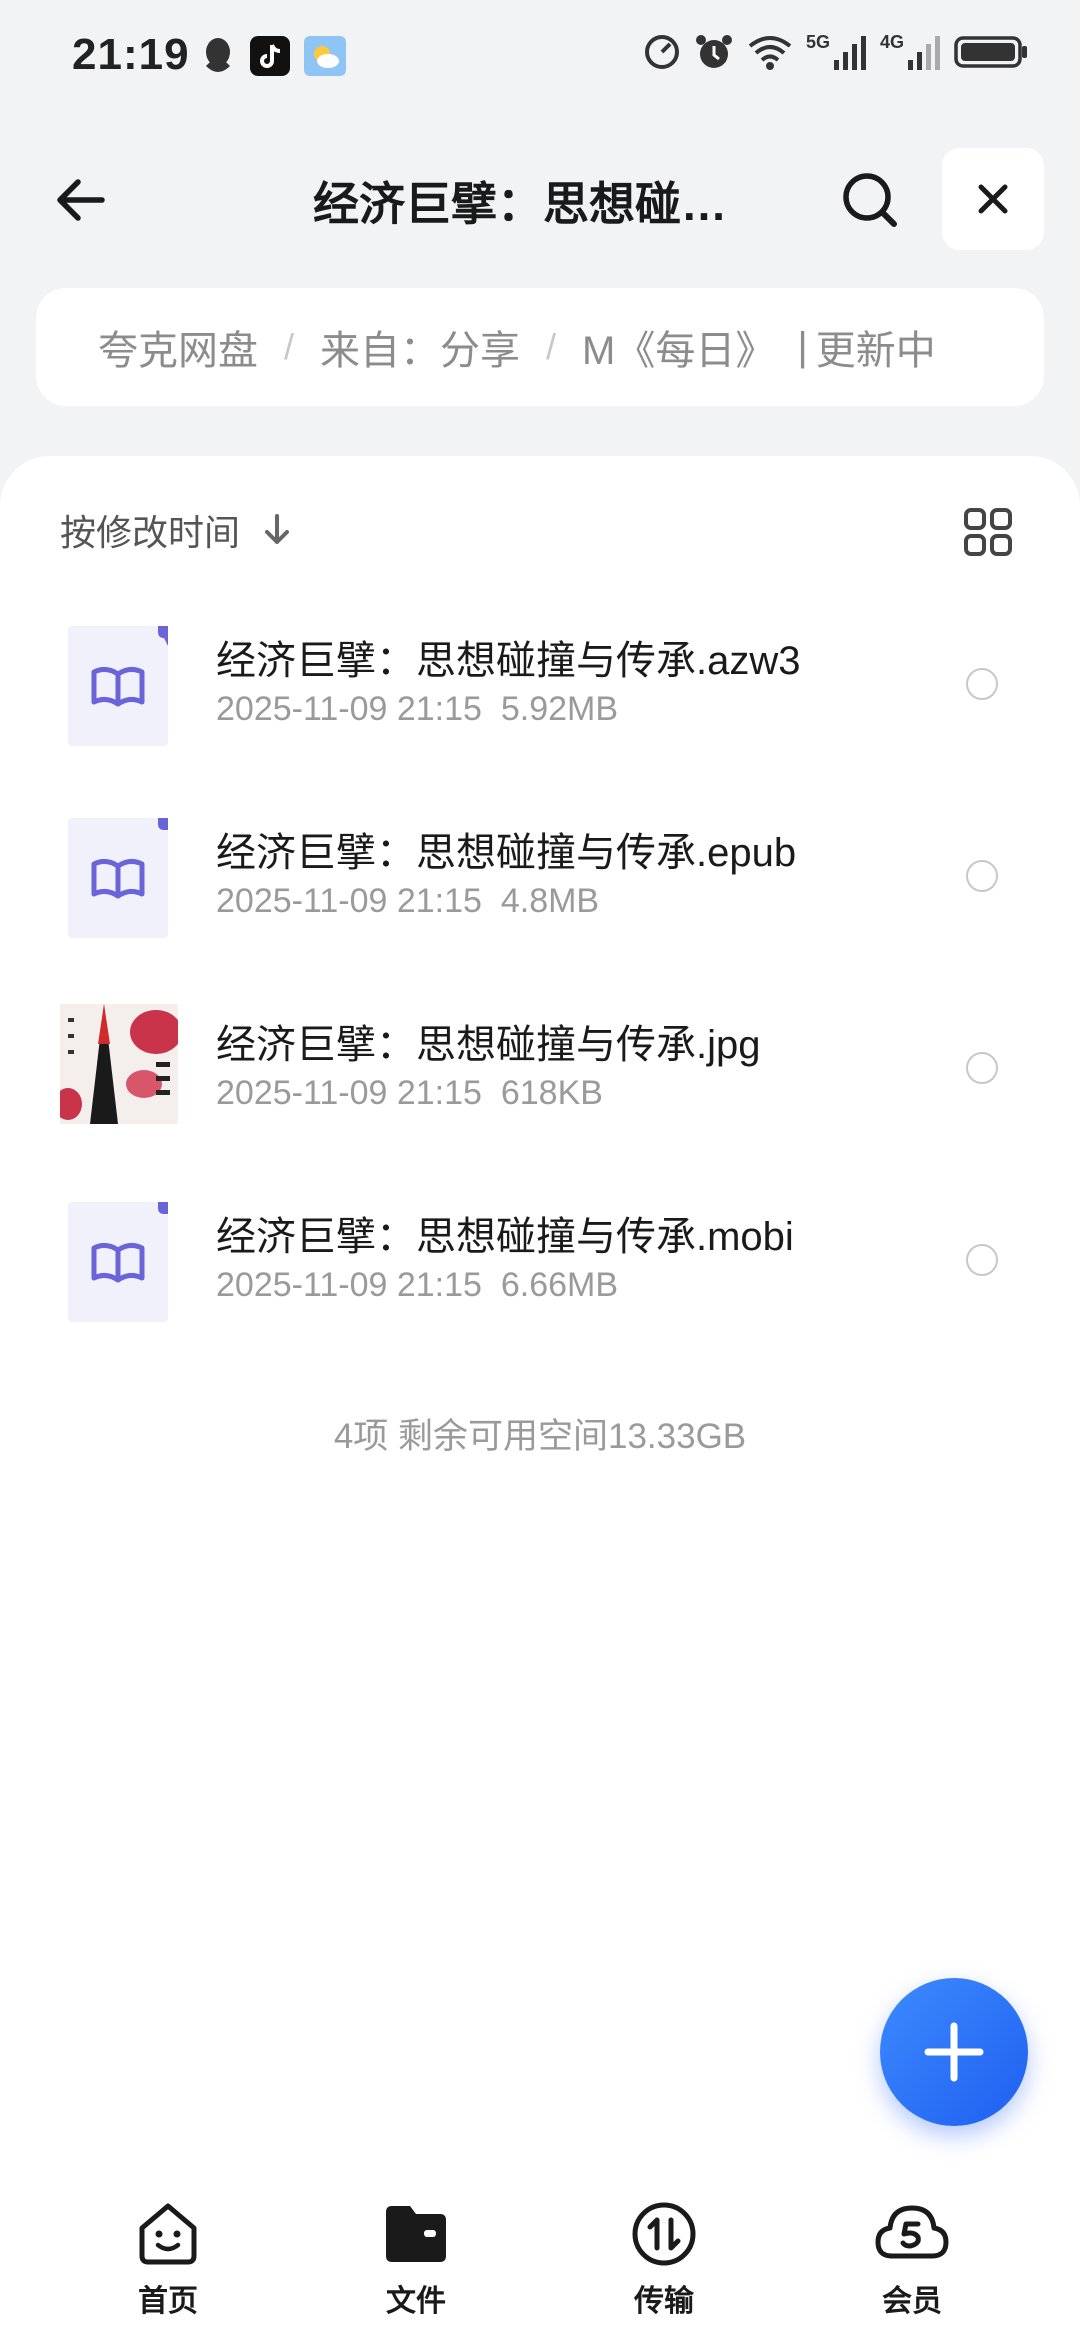  Describe the element at coordinates (416, 2234) in the screenshot. I see `folder-icon` at that location.